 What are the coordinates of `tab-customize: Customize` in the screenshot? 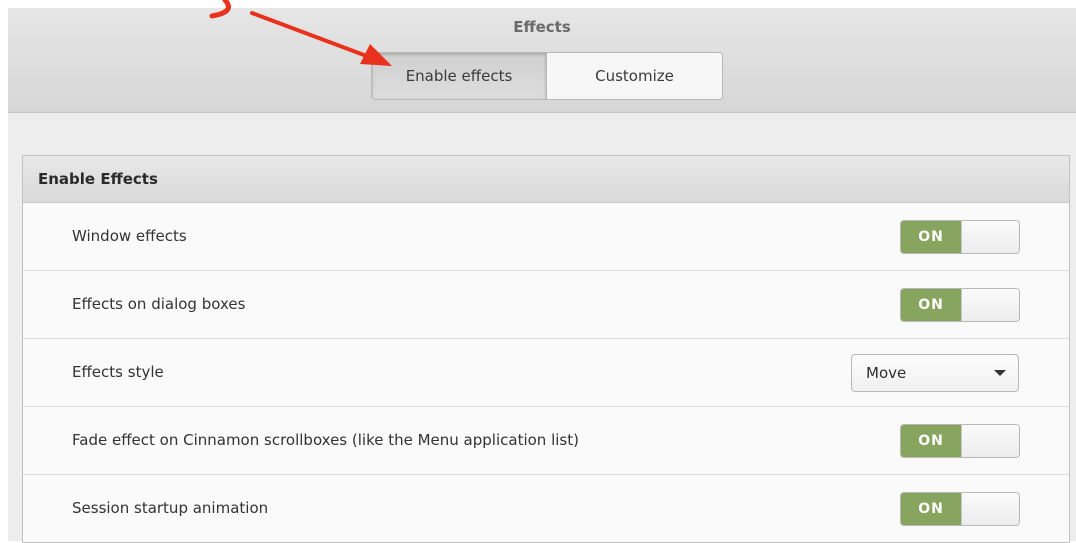 It's located at (634, 76).